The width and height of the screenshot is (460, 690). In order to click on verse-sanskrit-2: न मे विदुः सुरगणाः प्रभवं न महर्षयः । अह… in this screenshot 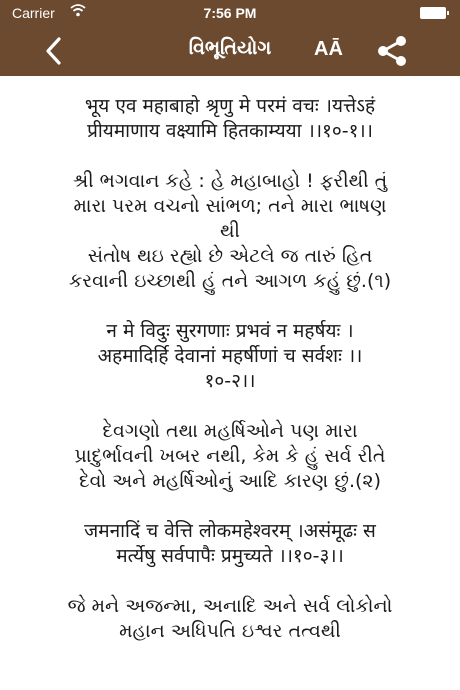, I will do `click(230, 356)`.